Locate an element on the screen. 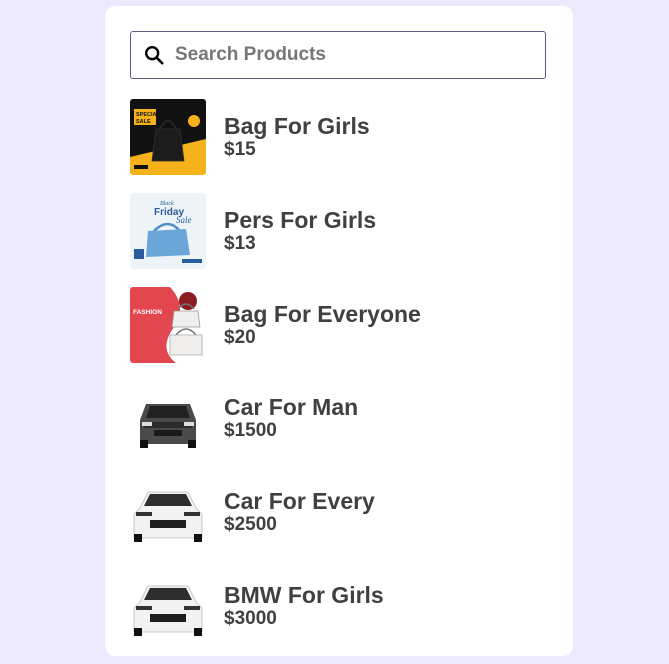 This screenshot has height=664, width=669. svg-text: SPECIAL is located at coordinates (148, 115).